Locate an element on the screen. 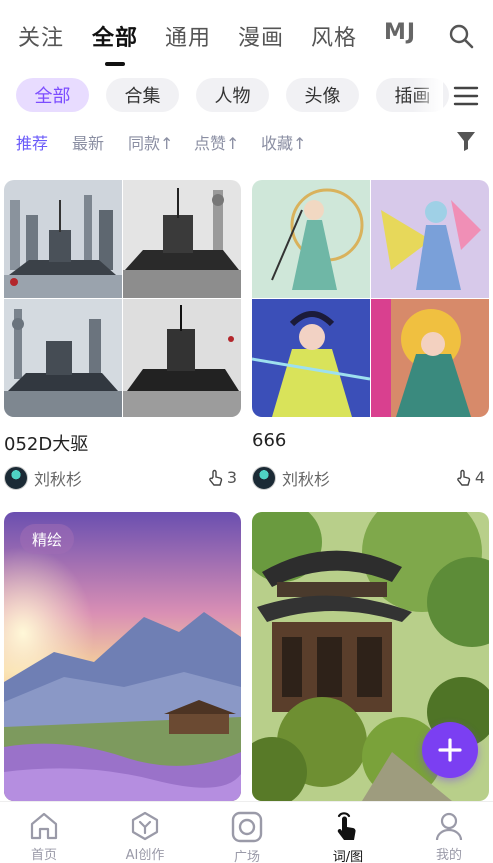  chip-all: 全部 is located at coordinates (52, 95).